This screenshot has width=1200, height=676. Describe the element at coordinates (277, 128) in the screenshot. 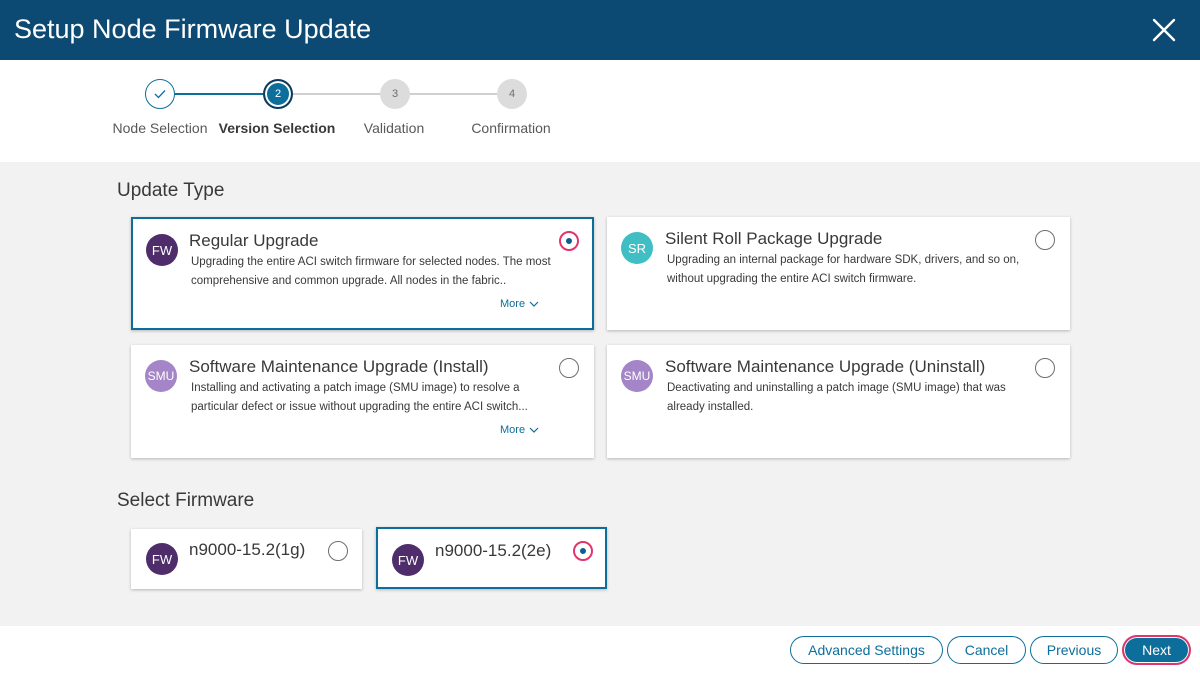

I see `step-2-label: Version Selection` at that location.